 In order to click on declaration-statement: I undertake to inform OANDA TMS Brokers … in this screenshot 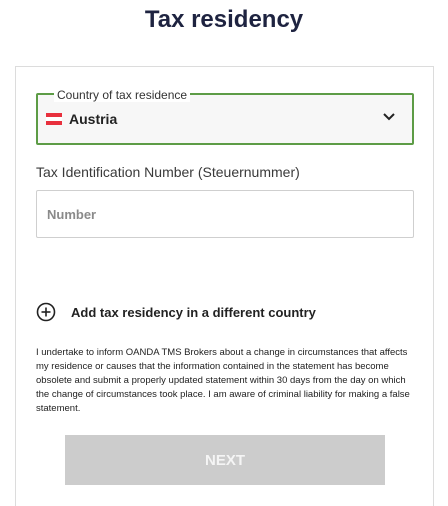, I will do `click(223, 380)`.